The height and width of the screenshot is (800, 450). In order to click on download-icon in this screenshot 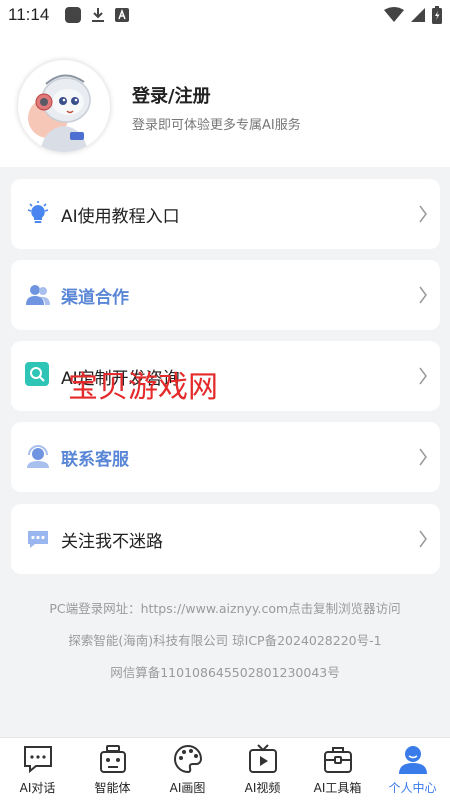, I will do `click(98, 15)`.